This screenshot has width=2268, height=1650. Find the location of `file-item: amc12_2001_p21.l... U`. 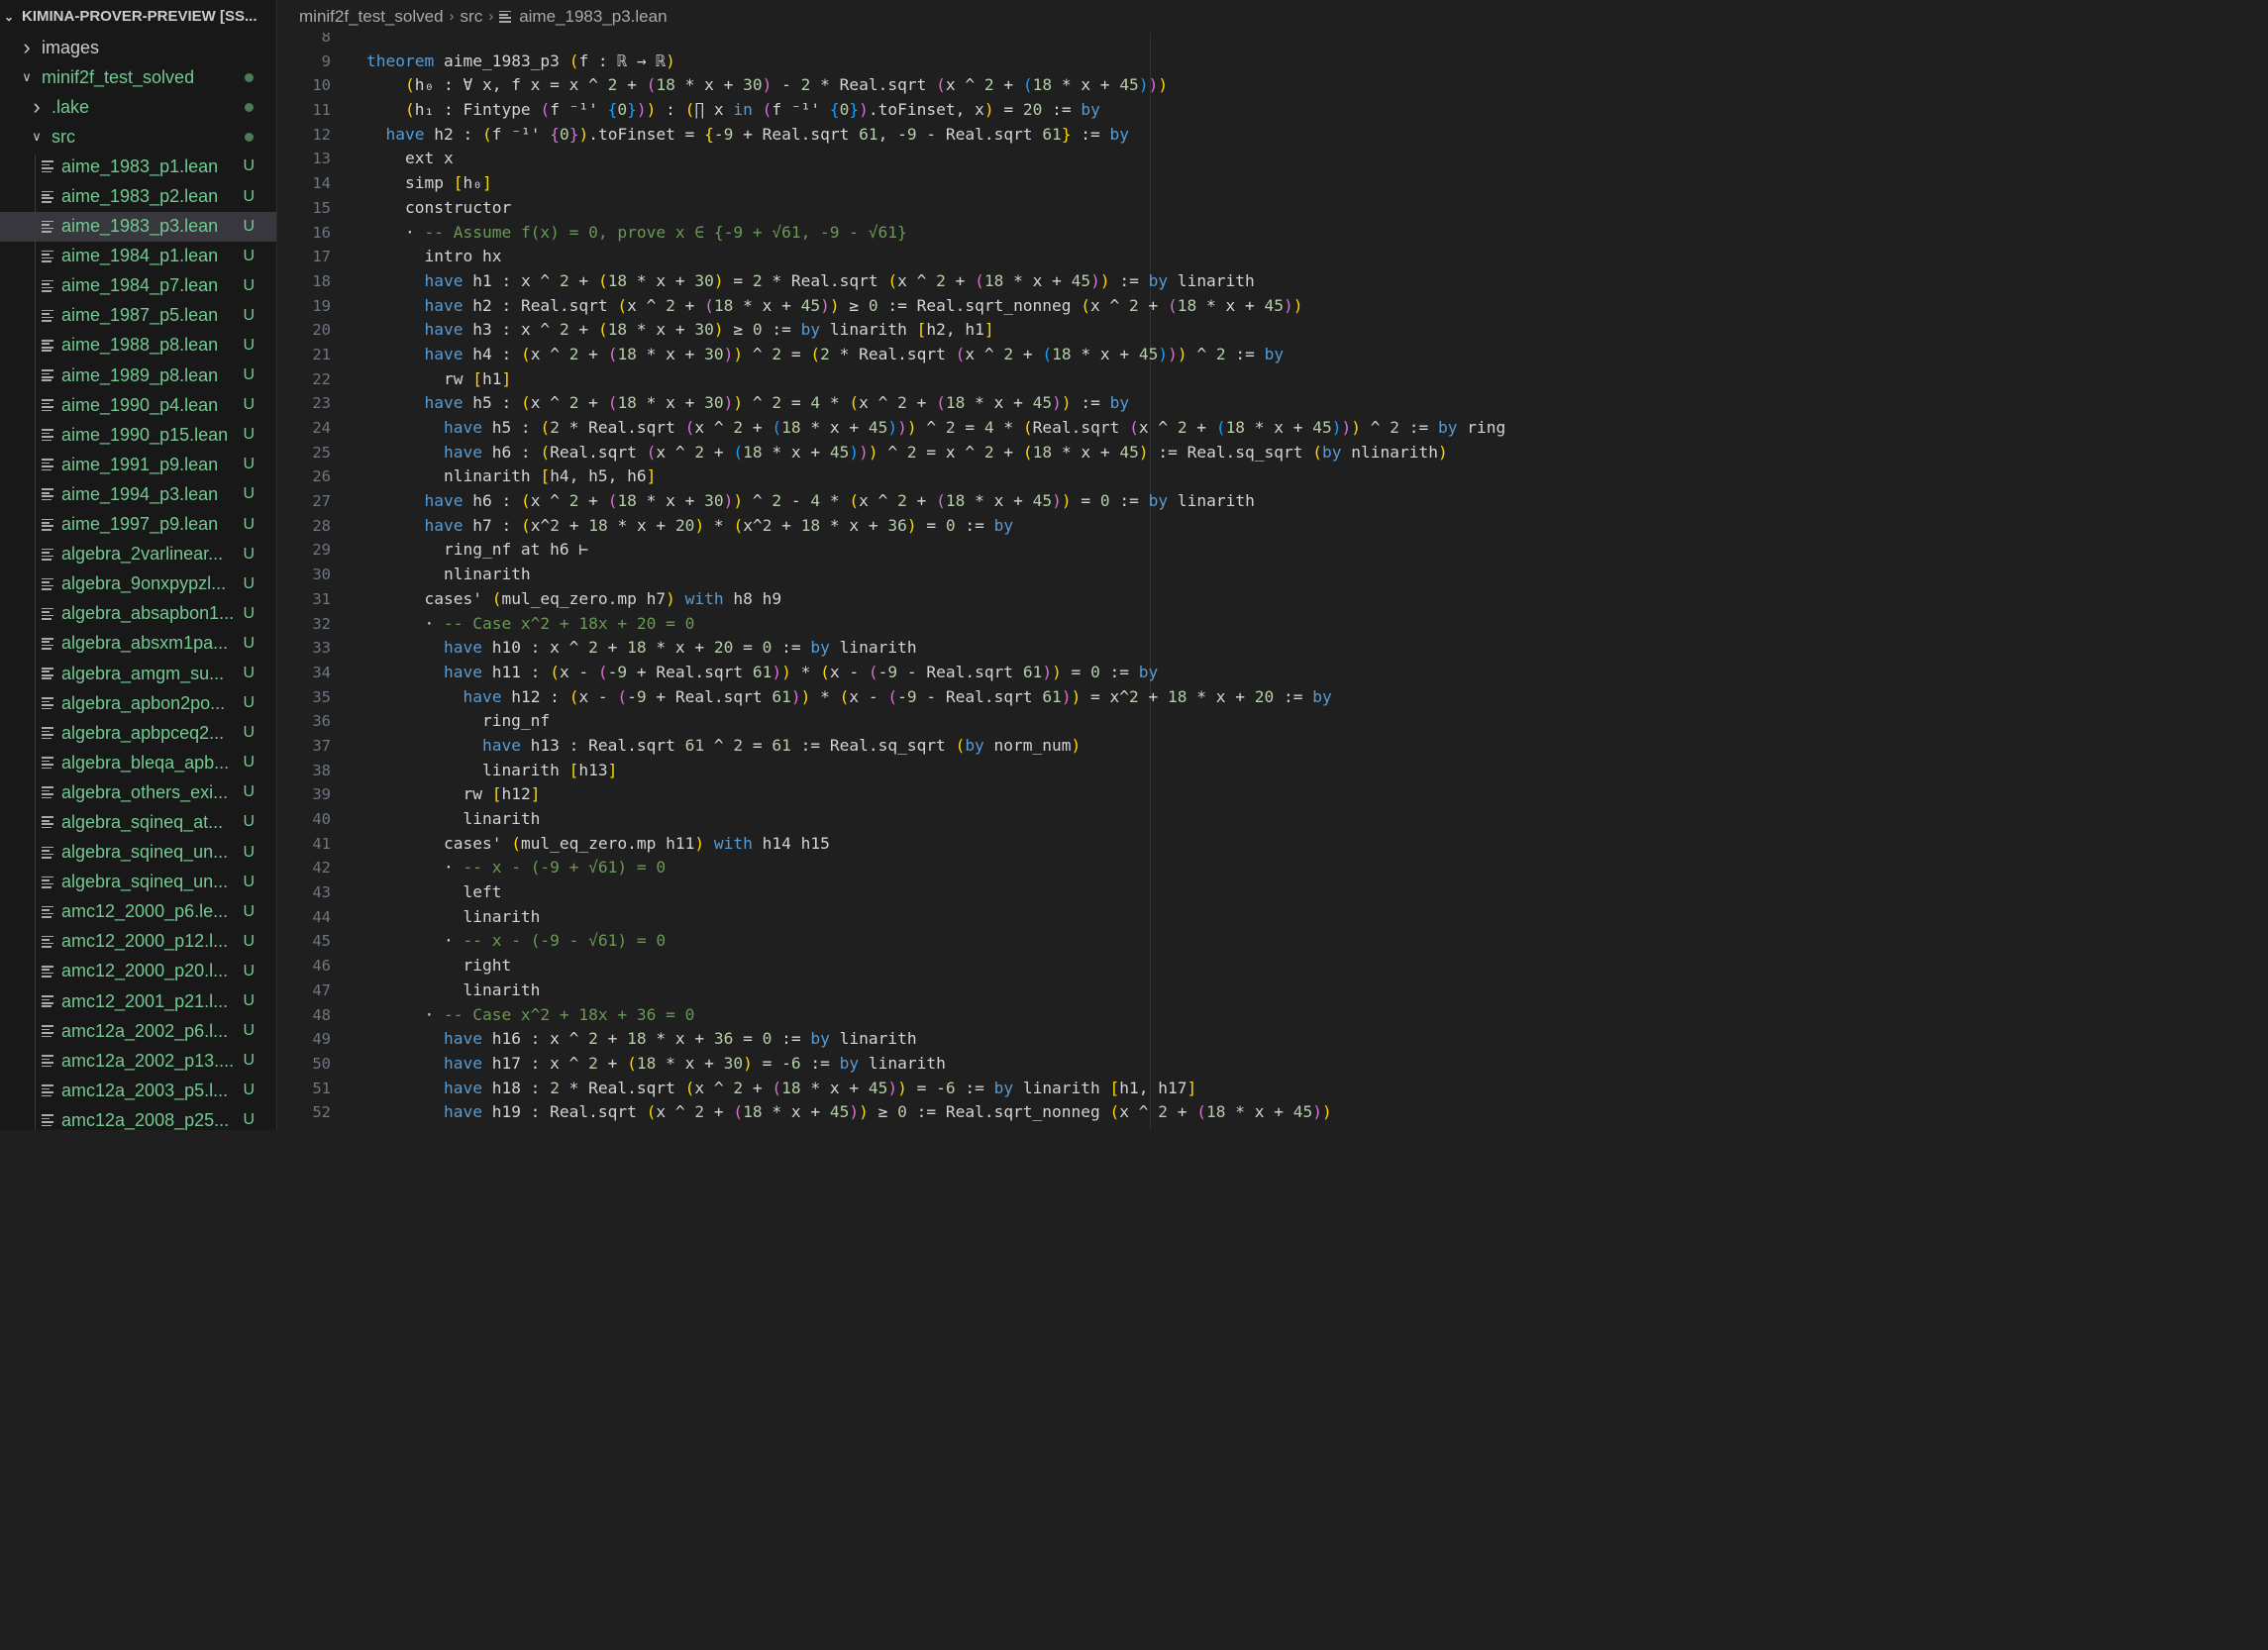

file-item: amc12_2001_p21.l... U is located at coordinates (138, 1001).